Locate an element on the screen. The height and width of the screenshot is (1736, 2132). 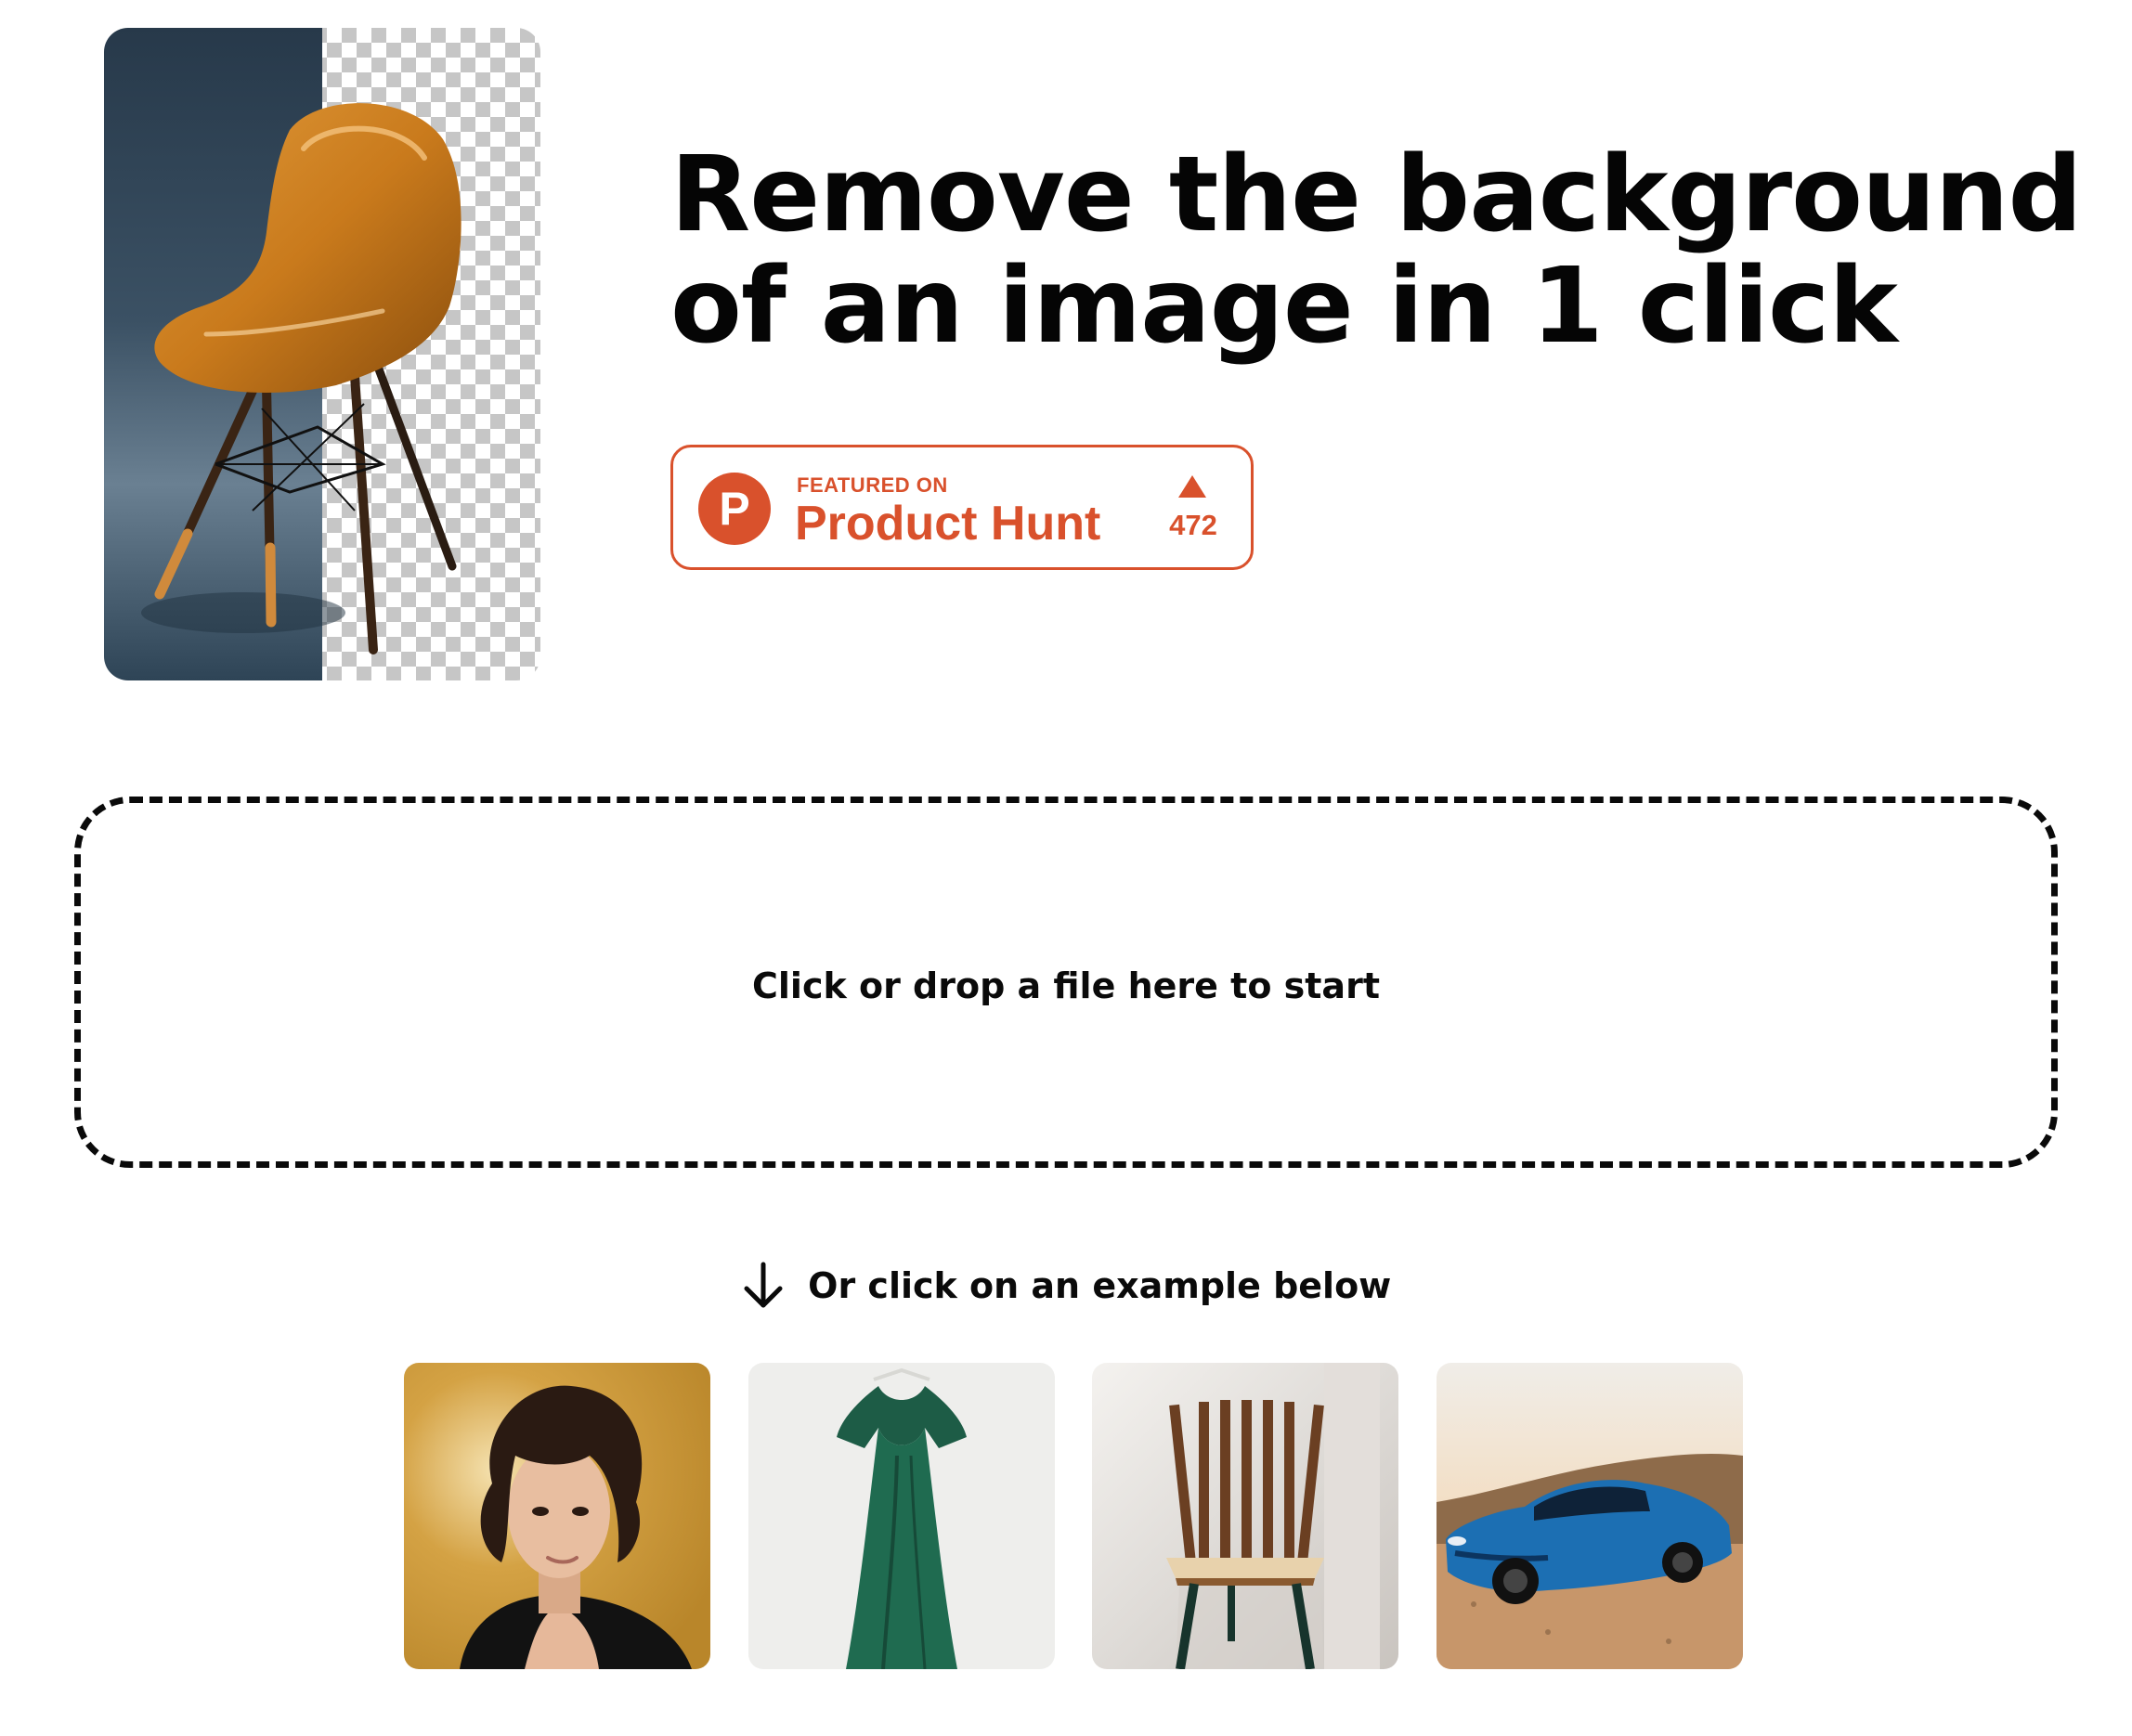
product-hunt-logo-icon: P is located at coordinates (734, 509).